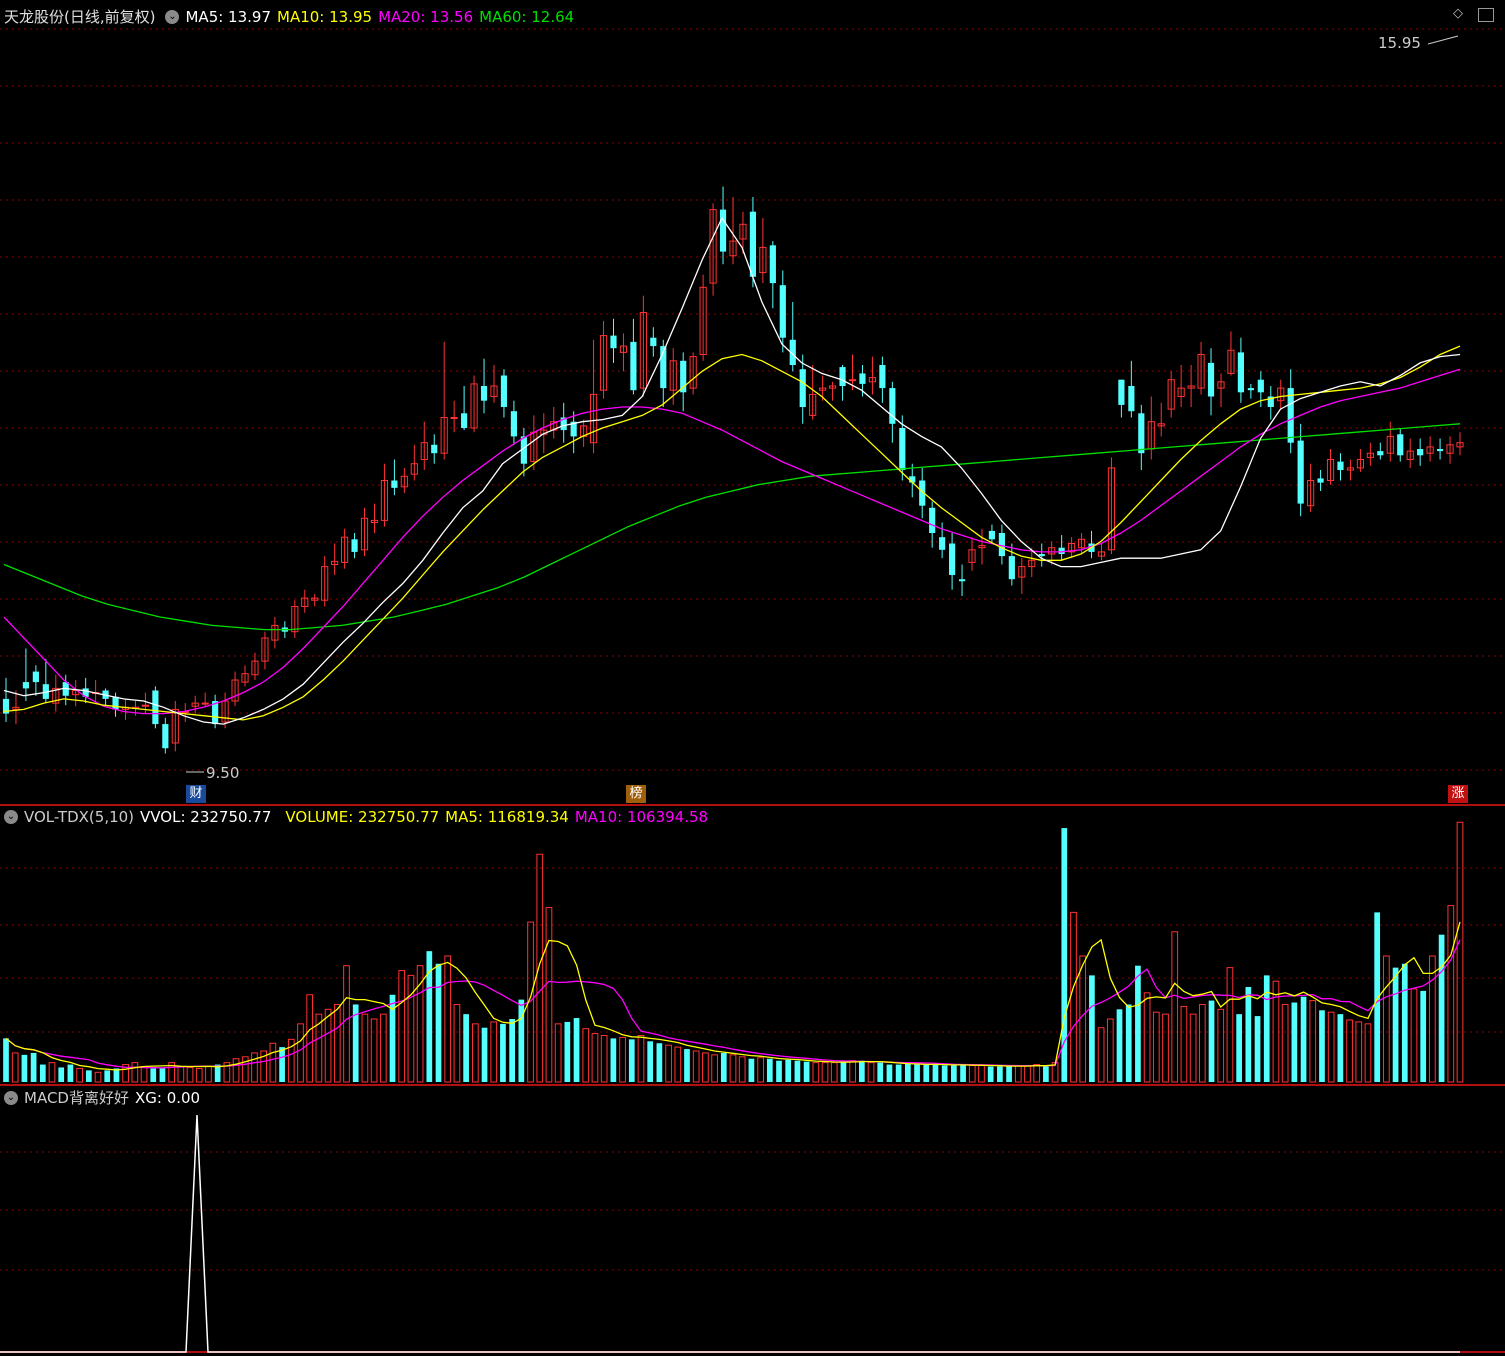 The image size is (1505, 1356). I want to click on candle-body-up, so click(454, 418).